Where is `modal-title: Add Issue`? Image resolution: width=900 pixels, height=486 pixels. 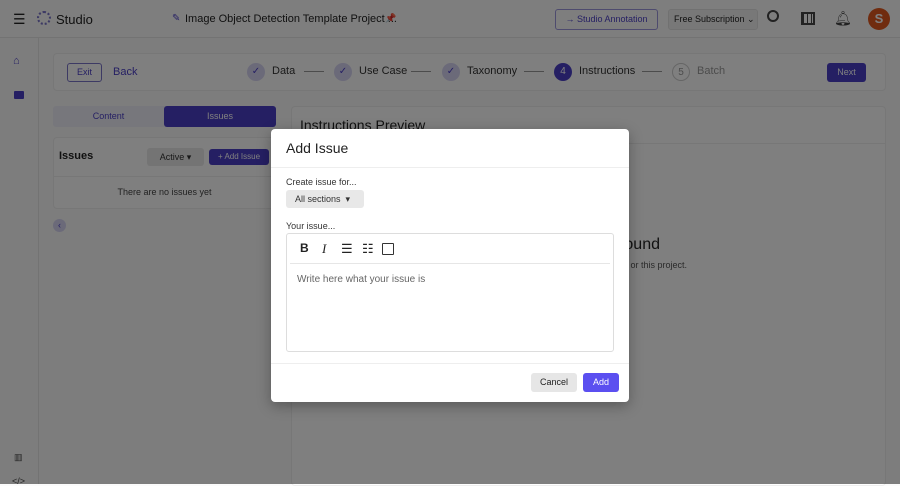 modal-title: Add Issue is located at coordinates (317, 148).